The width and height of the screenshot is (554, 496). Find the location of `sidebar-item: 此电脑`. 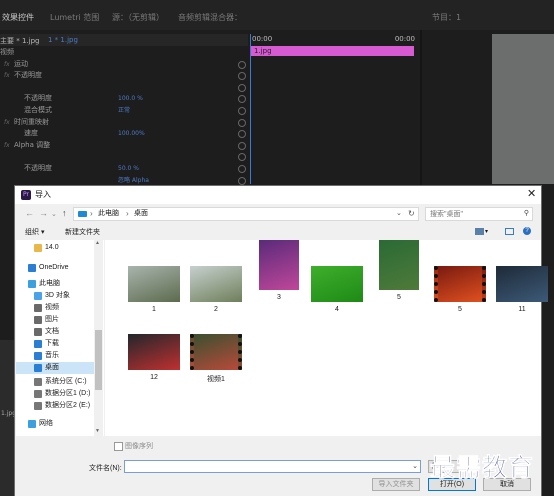

sidebar-item: 此电脑 is located at coordinates (55, 284).